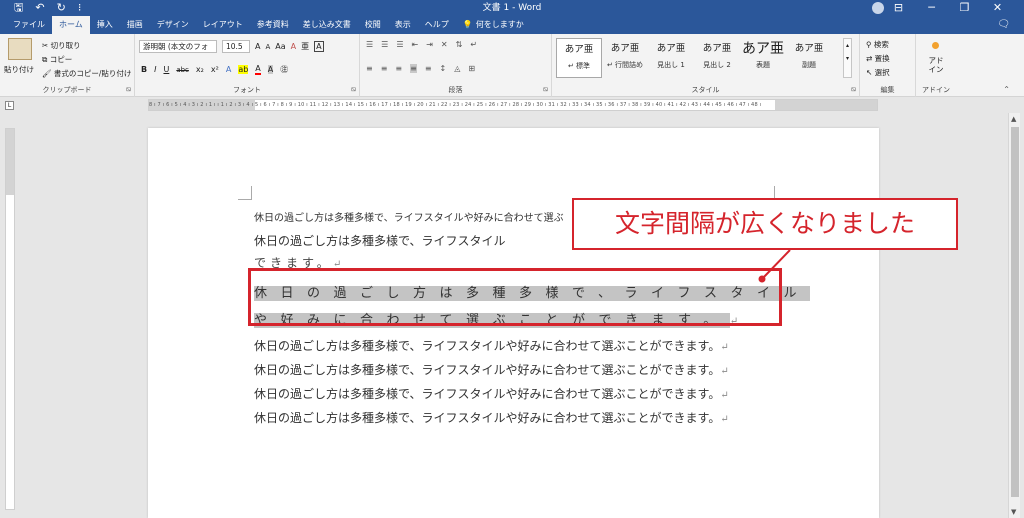  Describe the element at coordinates (144, 69) in the screenshot. I see `bold-button: B` at that location.